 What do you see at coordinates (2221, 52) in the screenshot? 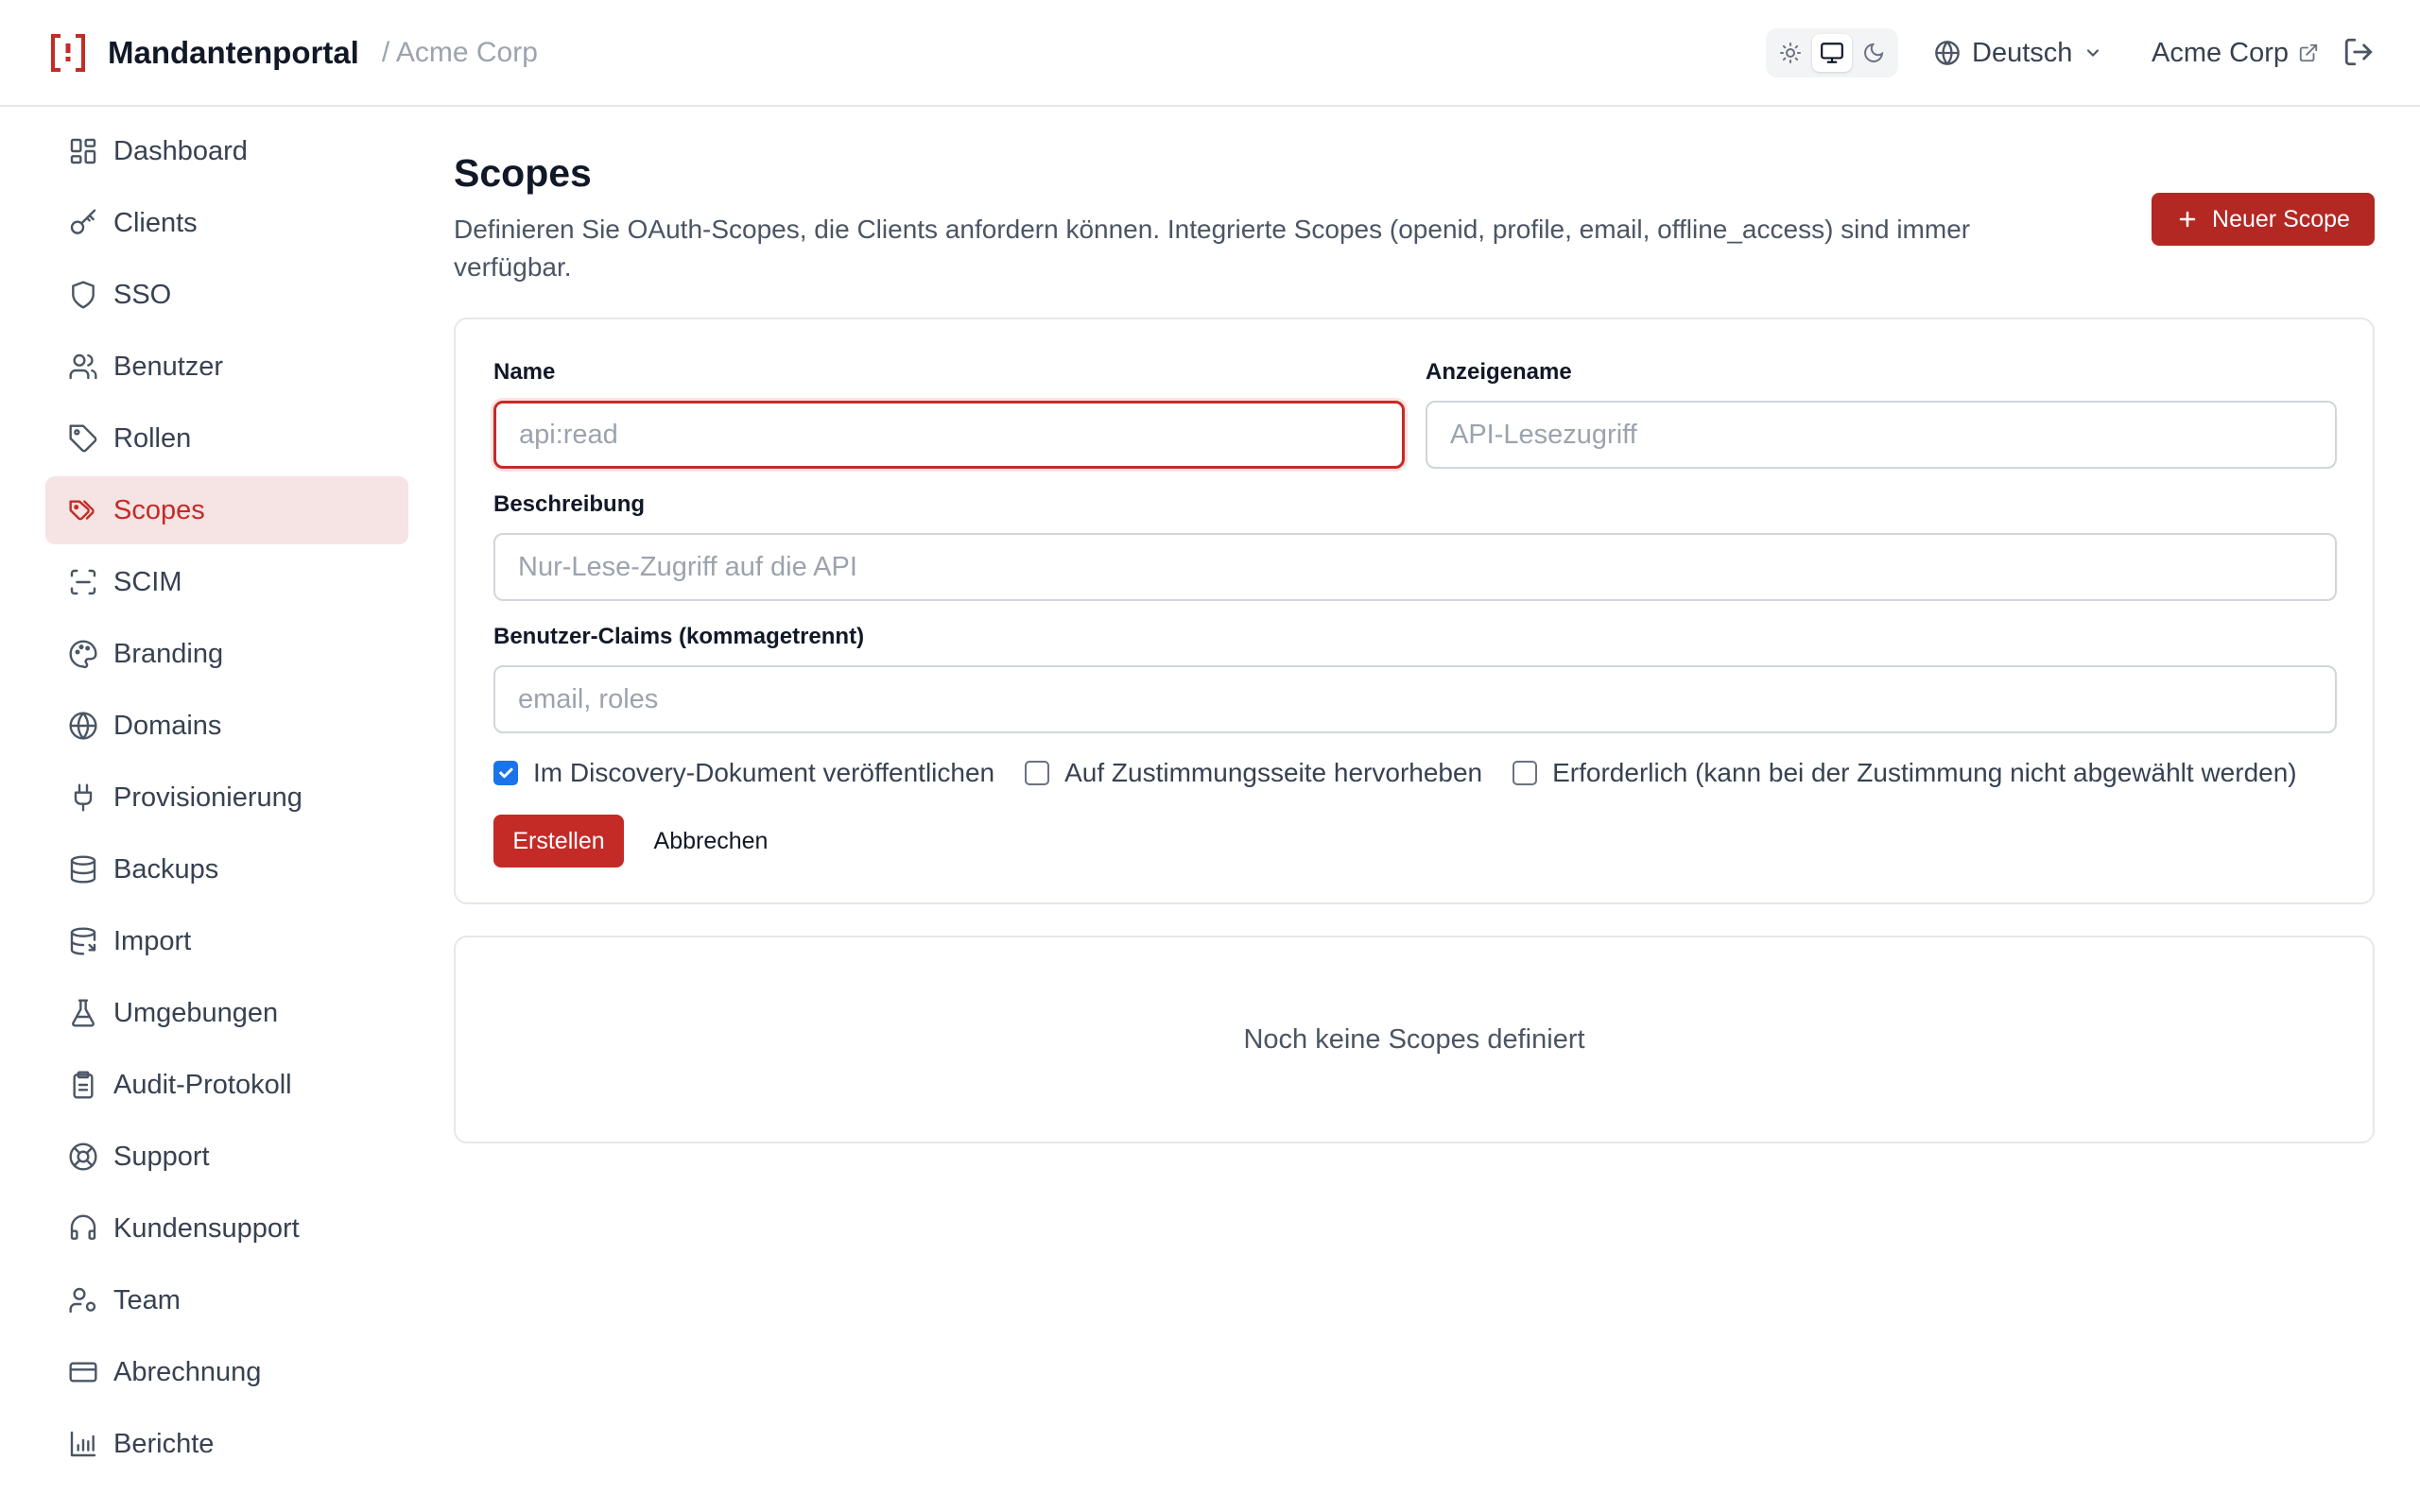
I see `tenant-link-label: Acme Corp` at bounding box center [2221, 52].